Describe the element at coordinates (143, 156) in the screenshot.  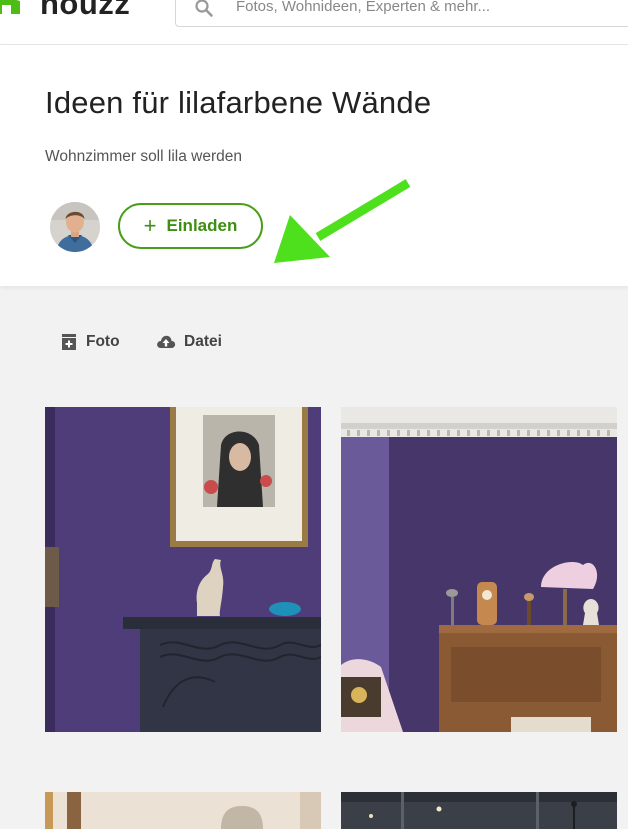
I see `board-description: Wohnzimmer soll lila werden` at that location.